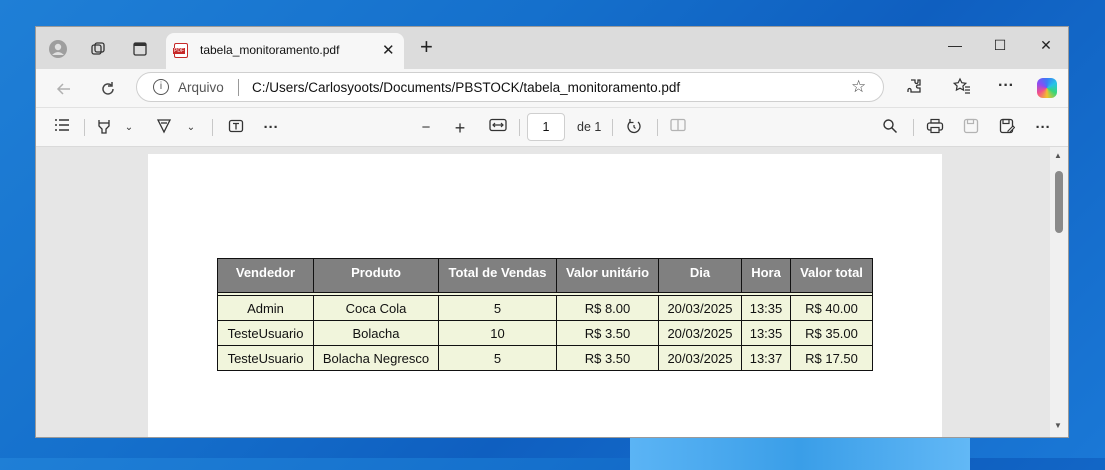 This screenshot has width=1105, height=470. What do you see at coordinates (1000, 45) in the screenshot?
I see `maximize-button: ☐` at bounding box center [1000, 45].